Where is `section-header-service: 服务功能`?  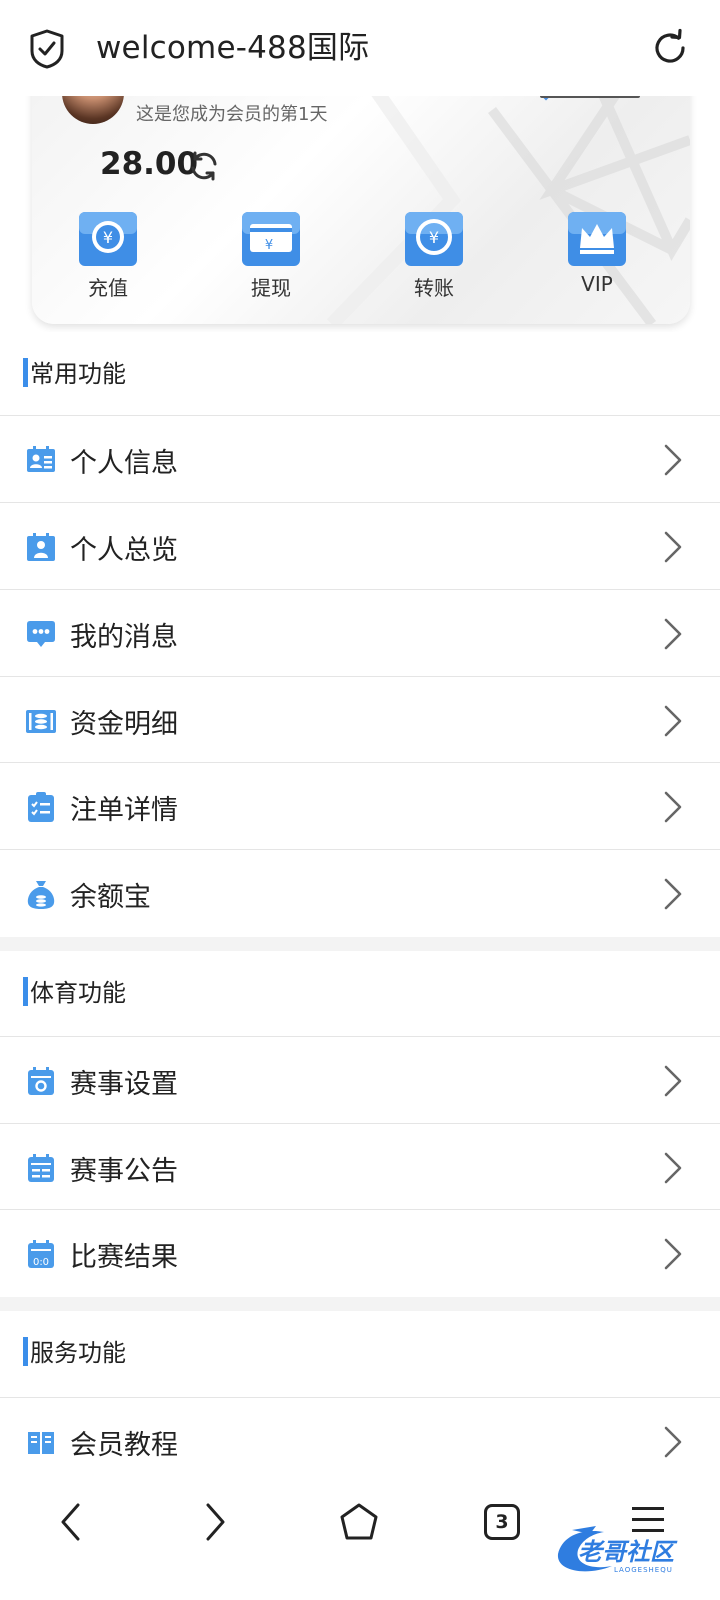 section-header-service: 服务功能 is located at coordinates (360, 1352).